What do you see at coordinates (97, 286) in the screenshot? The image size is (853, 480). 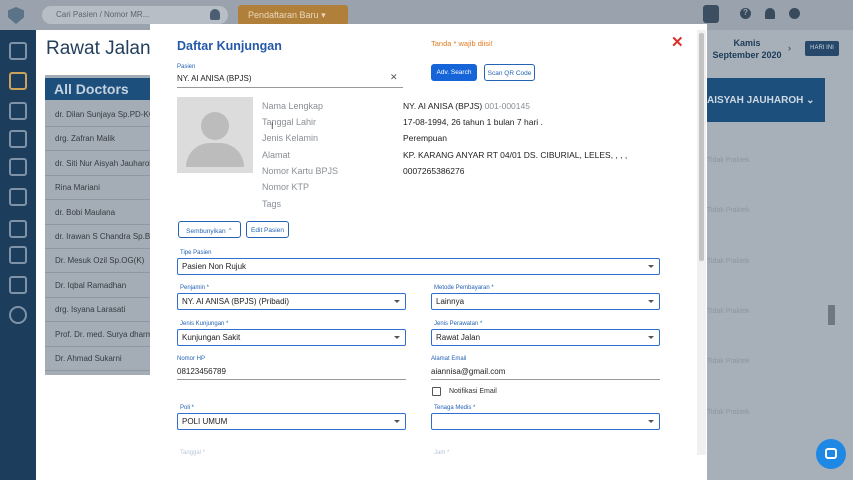 I see `doctor-list-item: Dr. Iqbal Ramadhan` at bounding box center [97, 286].